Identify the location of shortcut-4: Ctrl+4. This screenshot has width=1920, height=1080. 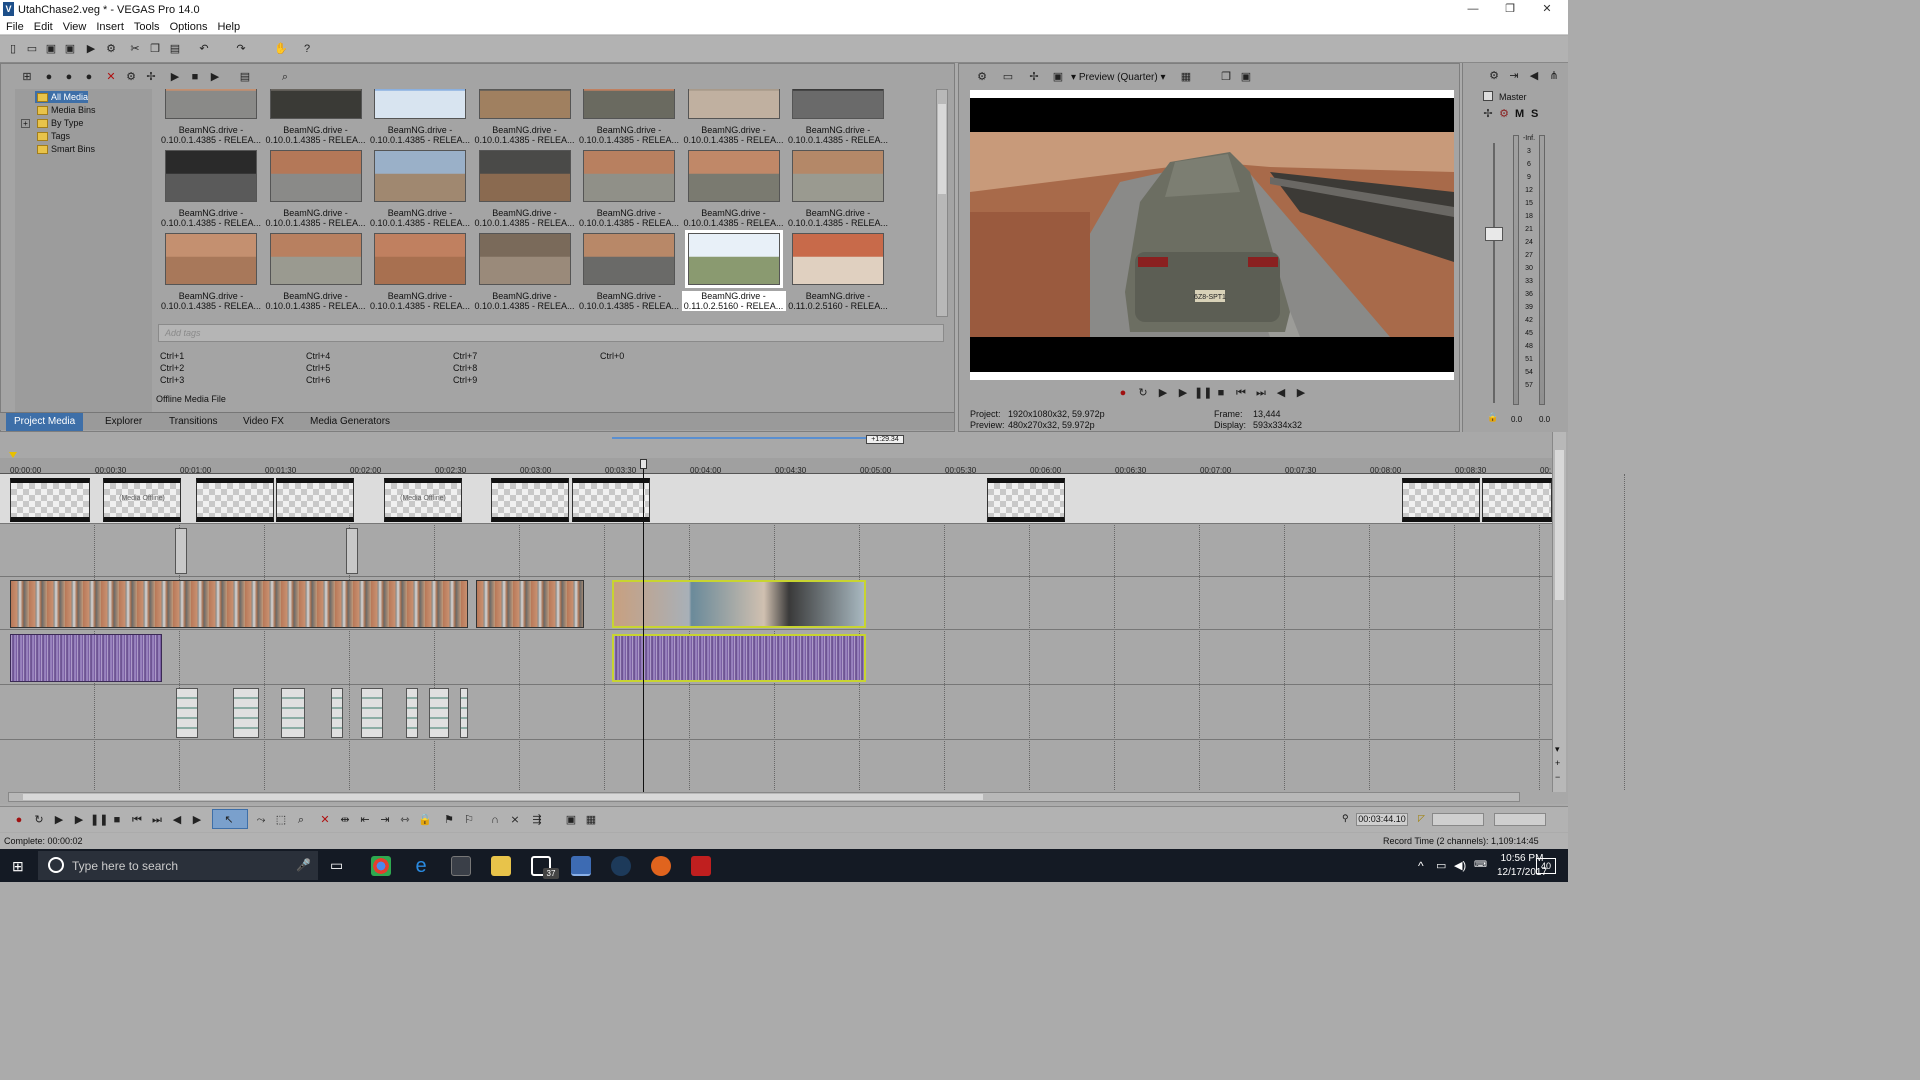
(318, 356).